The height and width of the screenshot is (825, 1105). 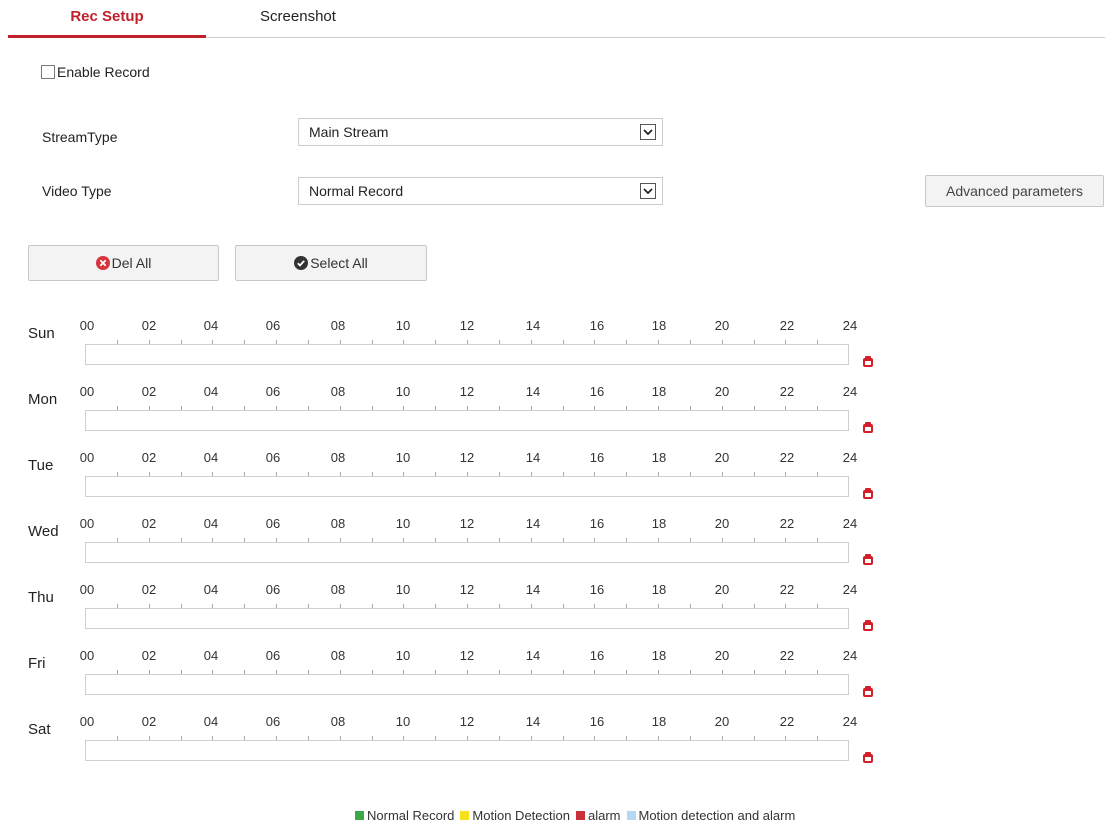 What do you see at coordinates (298, 19) in the screenshot?
I see `tab-screenshot: Screenshot` at bounding box center [298, 19].